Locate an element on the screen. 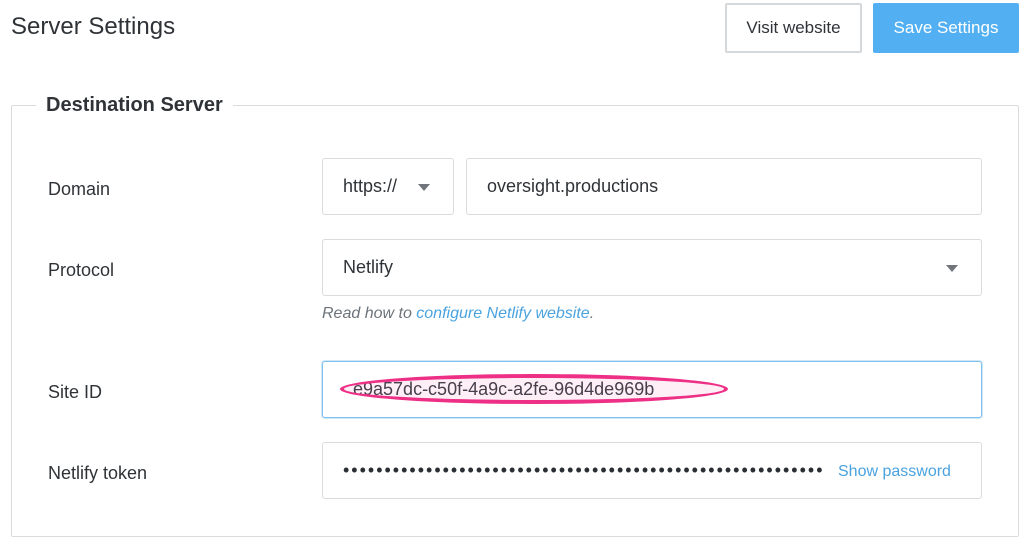 This screenshot has height=541, width=1024. protocol-select: Netlify is located at coordinates (652, 267).